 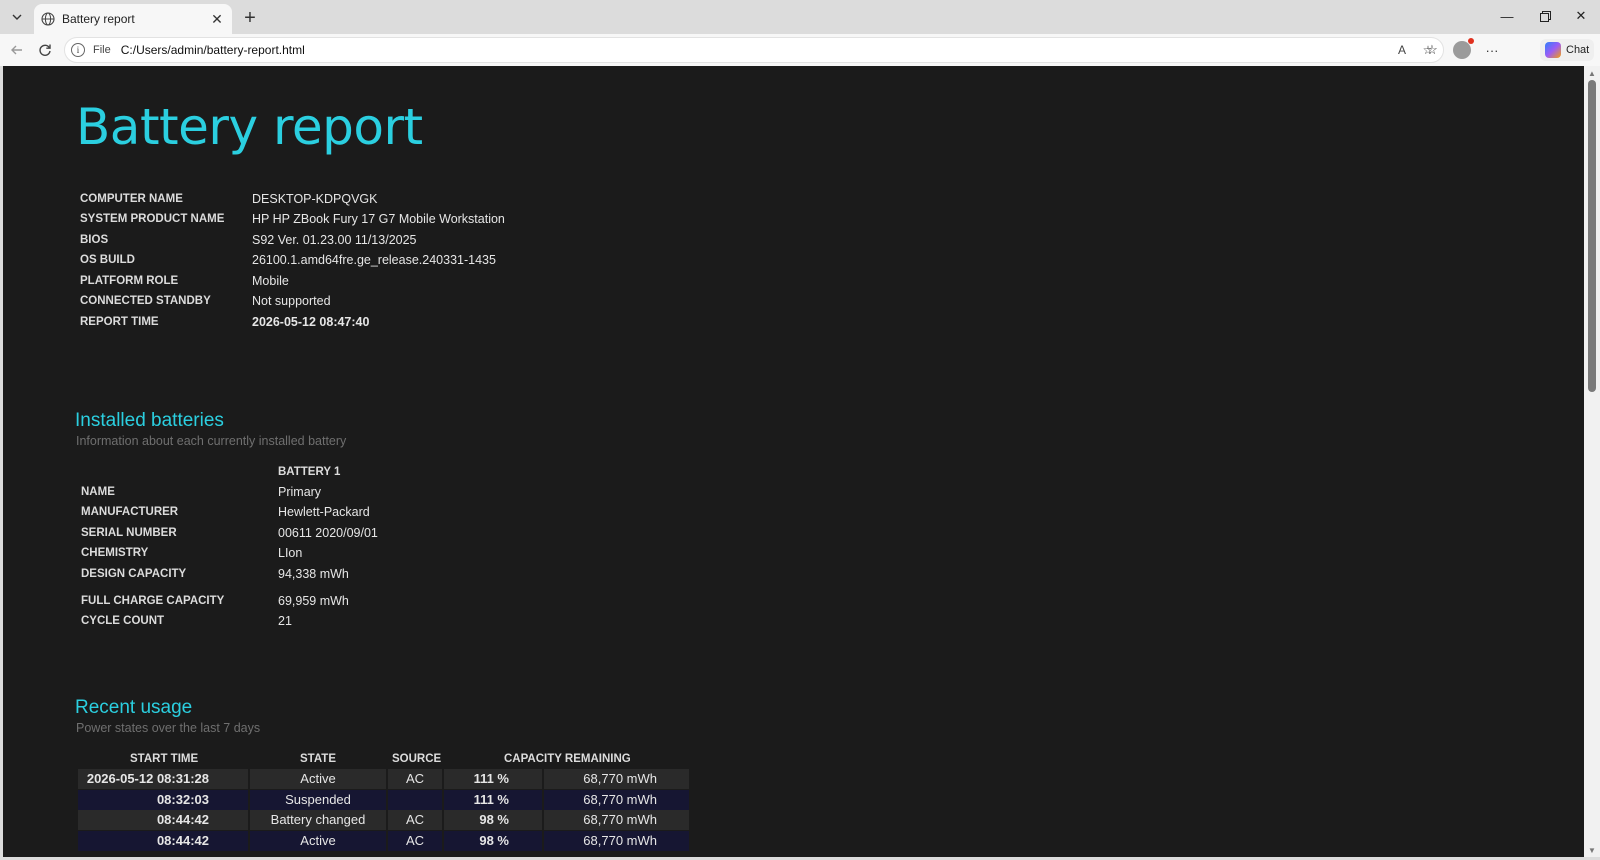 I want to click on column-header-state: STATE, so click(x=318, y=759).